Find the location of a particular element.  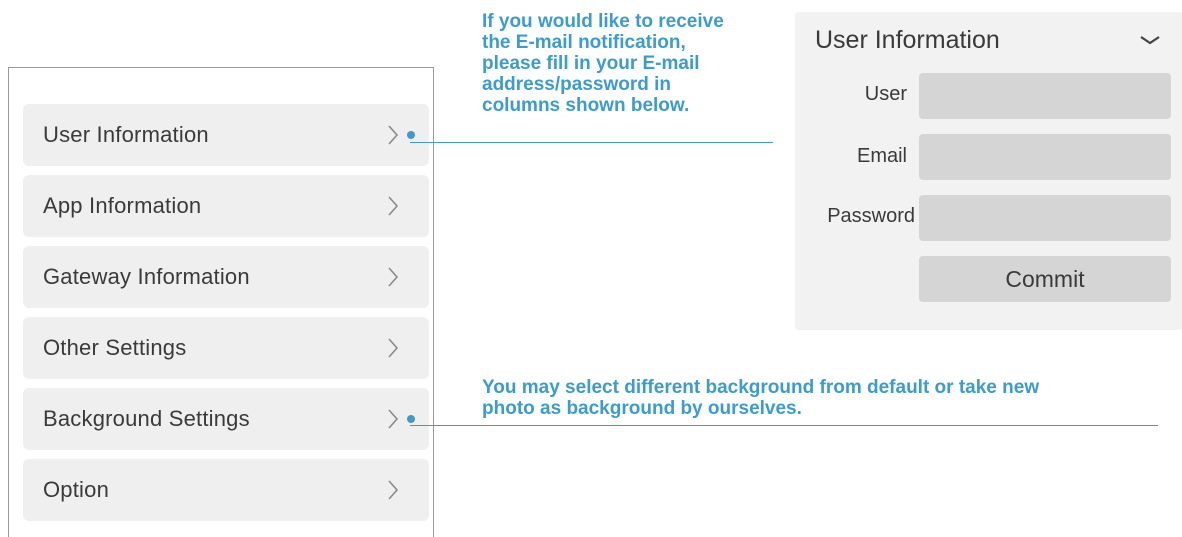

menu-item-label: Option is located at coordinates (76, 489).